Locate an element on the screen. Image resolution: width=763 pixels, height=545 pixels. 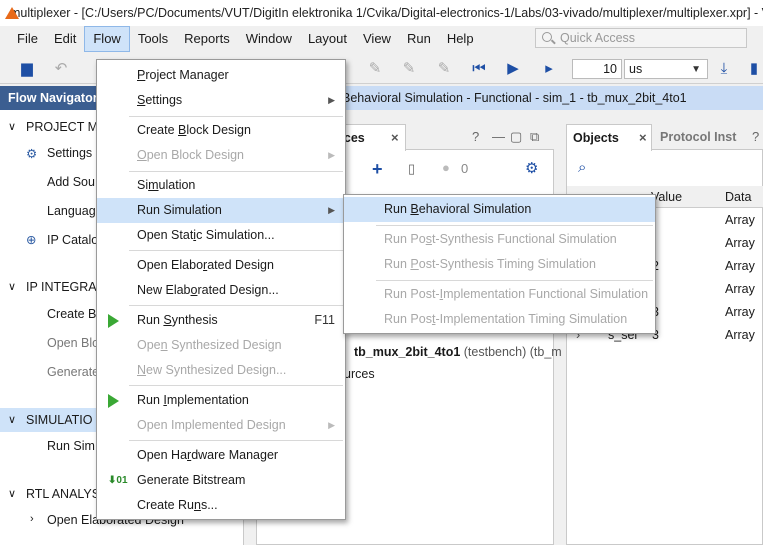
expand-caret-icon: › is located at coordinates (32, 519).